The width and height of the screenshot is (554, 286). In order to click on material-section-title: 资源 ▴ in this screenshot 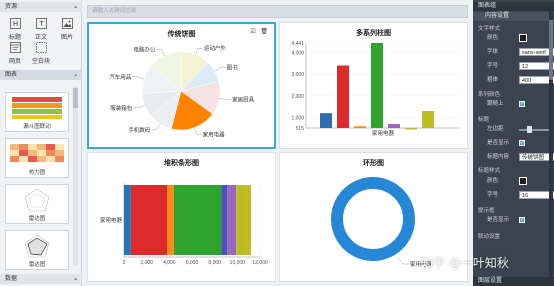, I will do `click(41, 7)`.